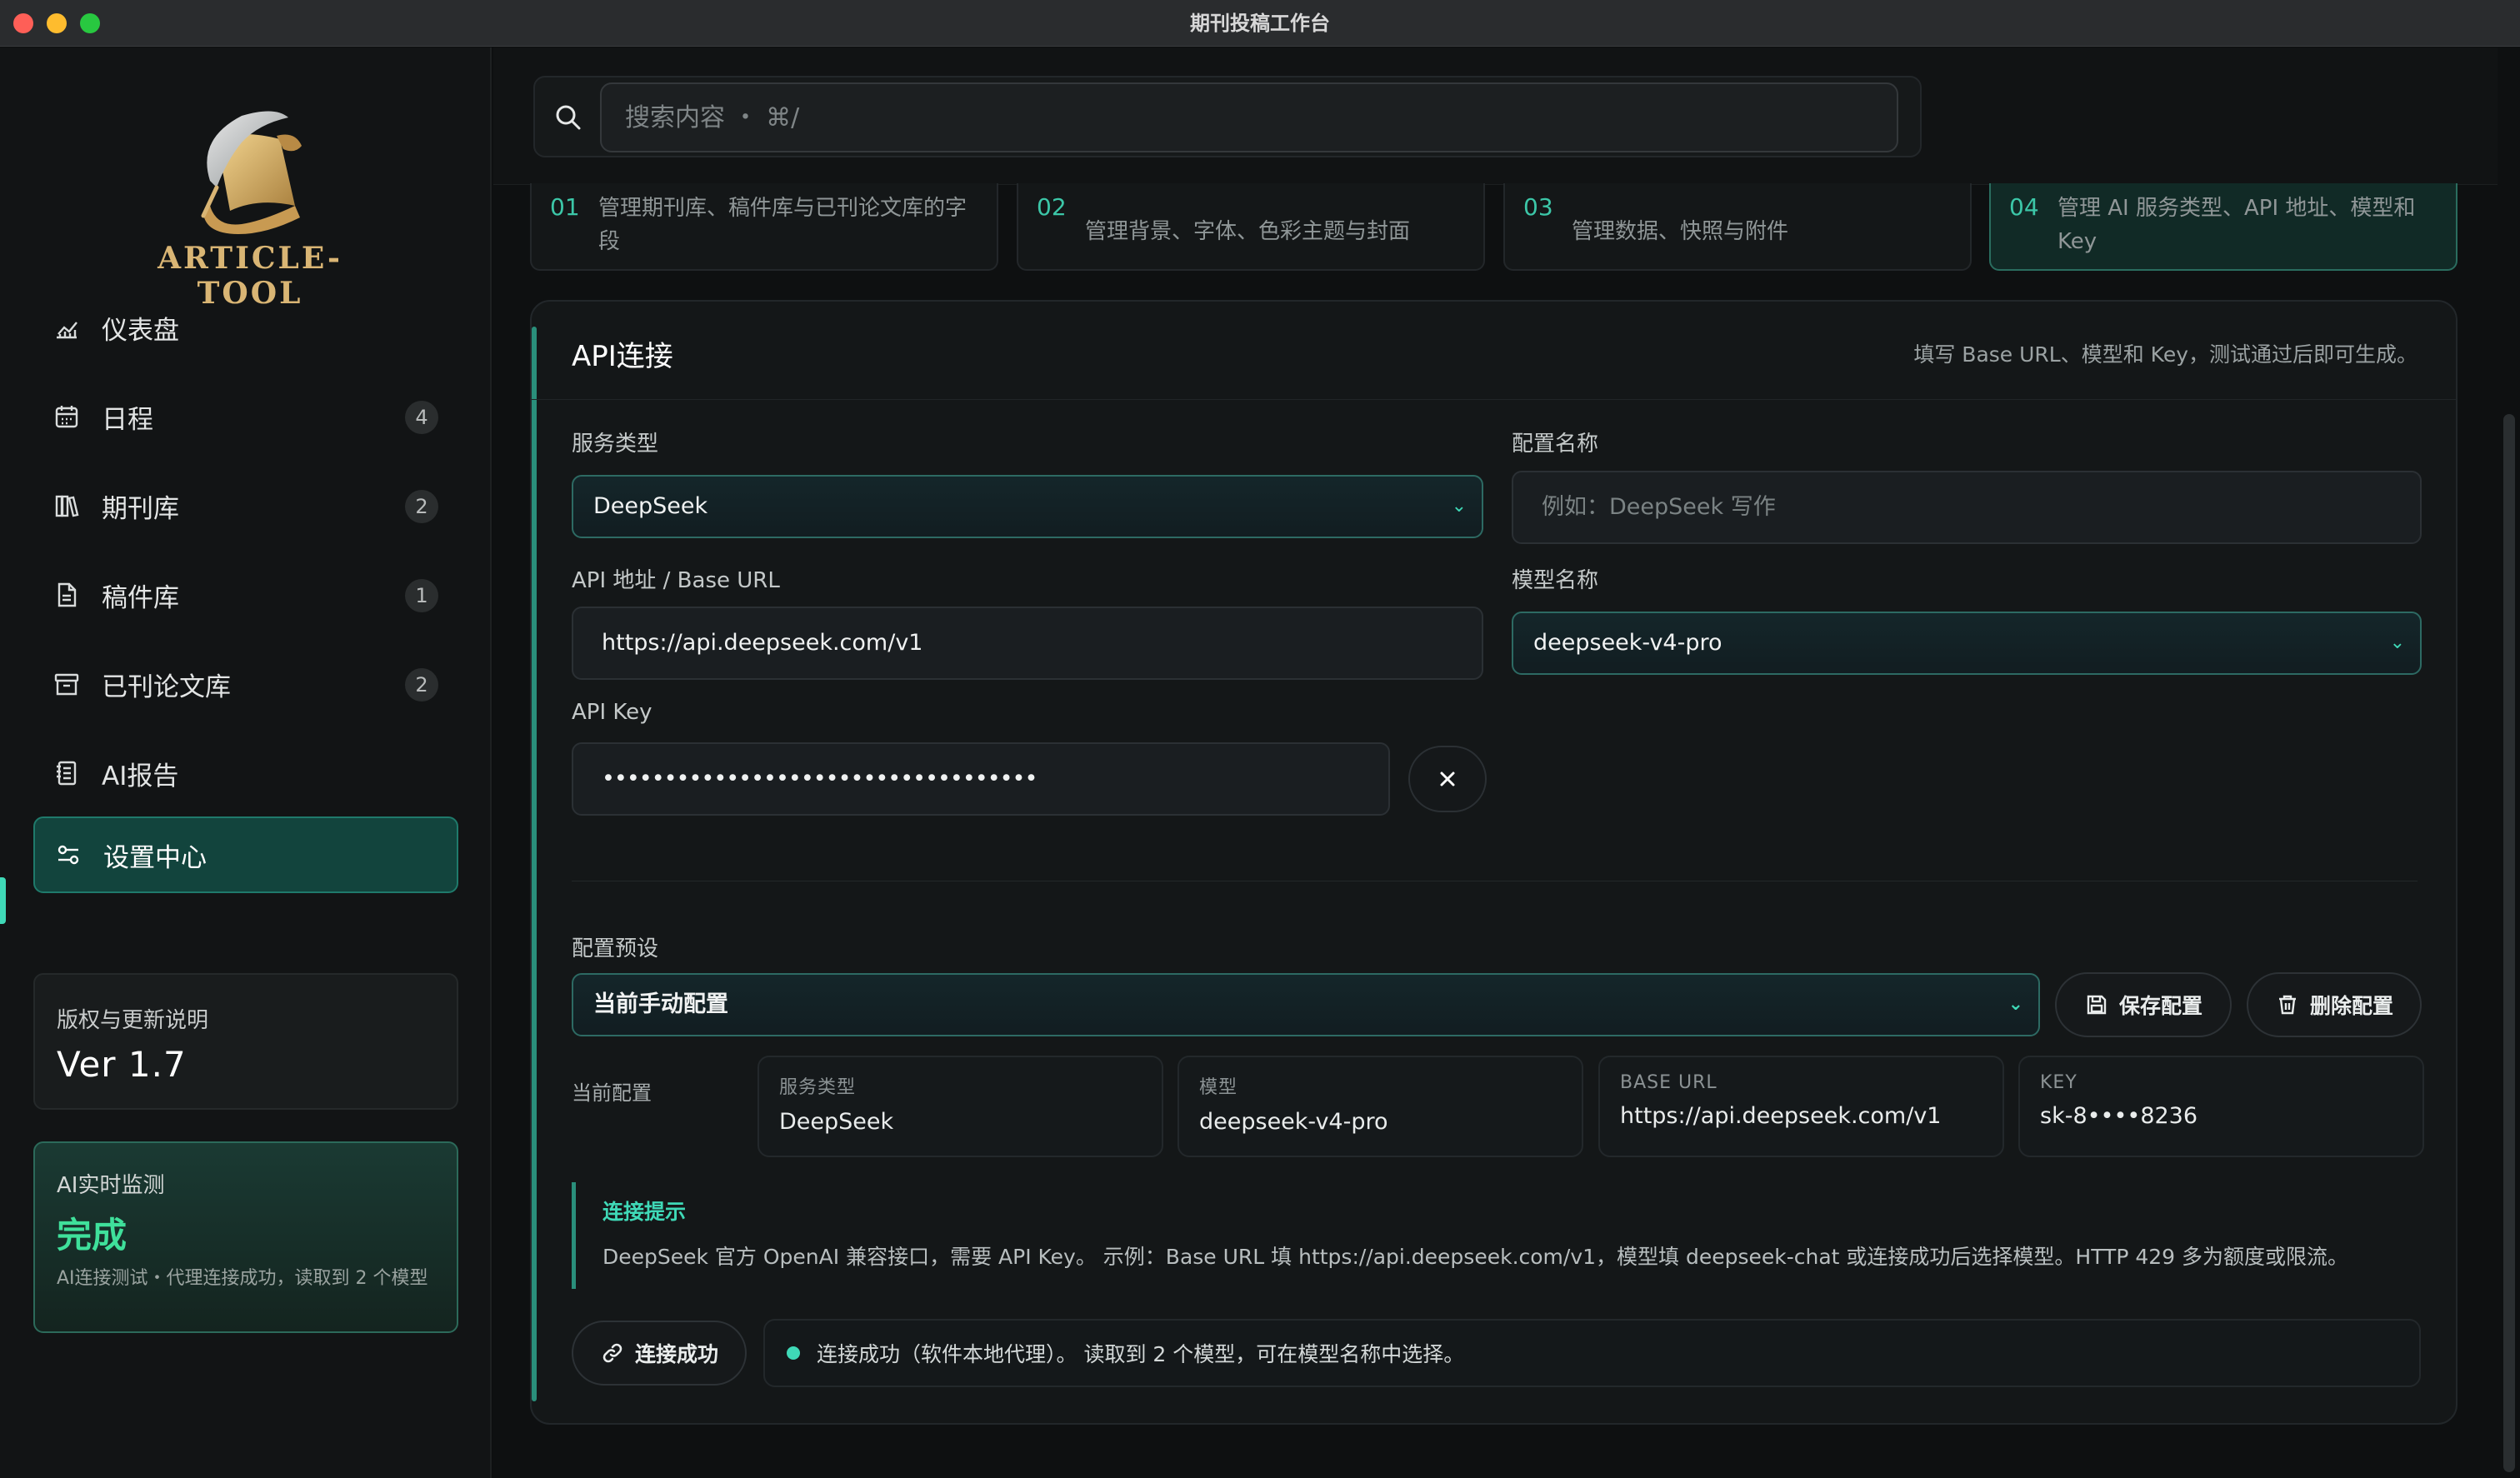  What do you see at coordinates (1447, 779) in the screenshot?
I see `clear-key-button` at bounding box center [1447, 779].